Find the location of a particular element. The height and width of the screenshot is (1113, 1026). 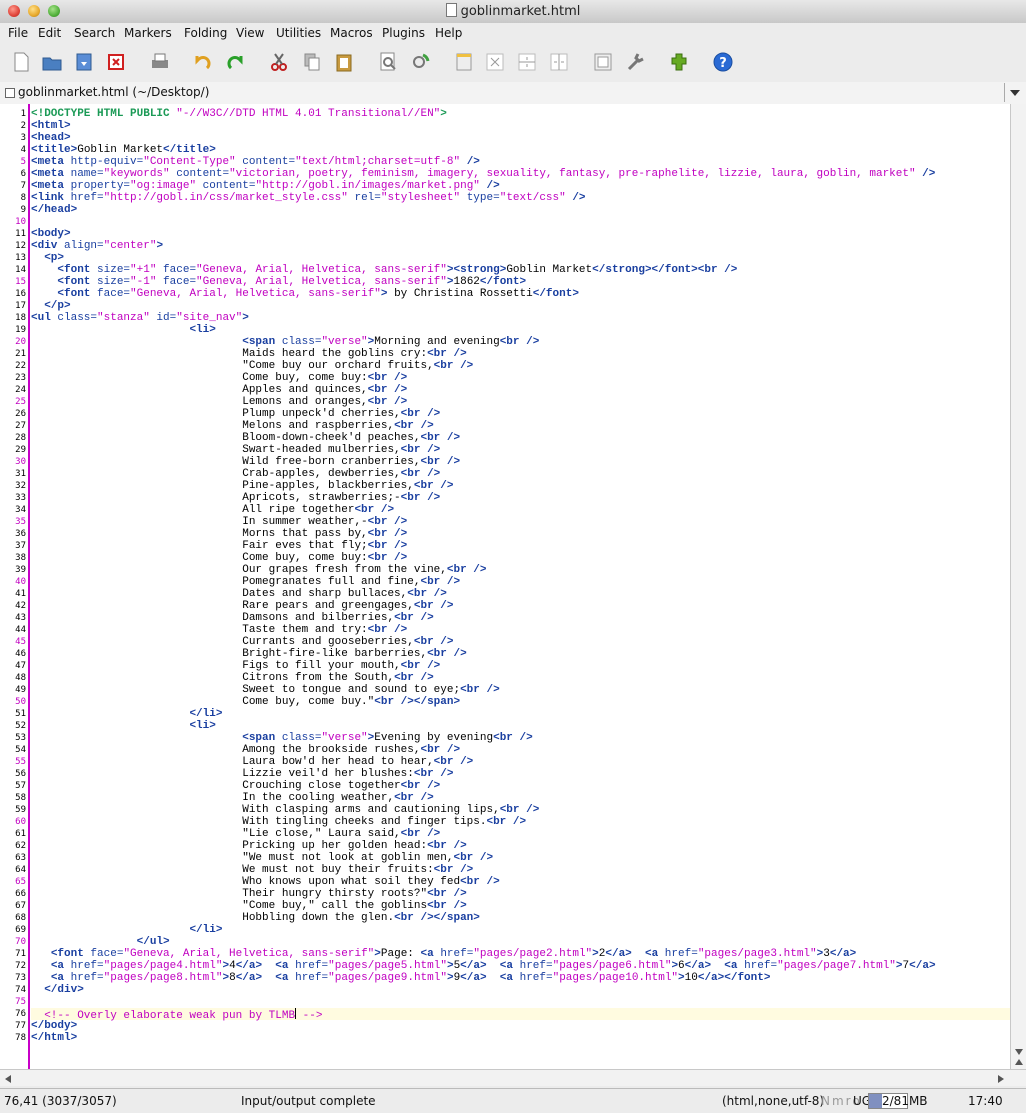

code-line: Rare pears and greengages,<br /> is located at coordinates (242, 606).